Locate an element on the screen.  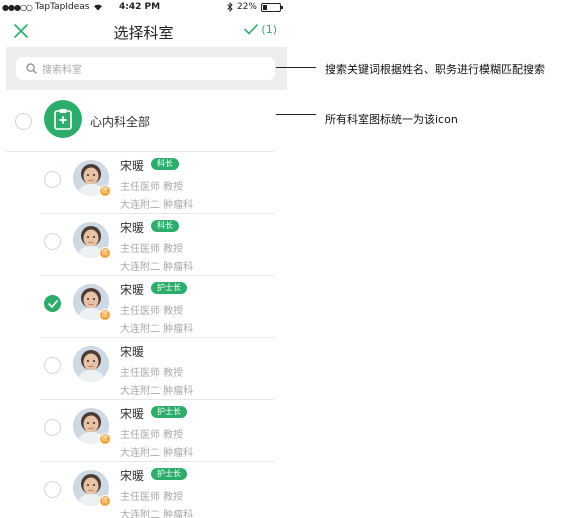
battery-icon is located at coordinates (272, 7).